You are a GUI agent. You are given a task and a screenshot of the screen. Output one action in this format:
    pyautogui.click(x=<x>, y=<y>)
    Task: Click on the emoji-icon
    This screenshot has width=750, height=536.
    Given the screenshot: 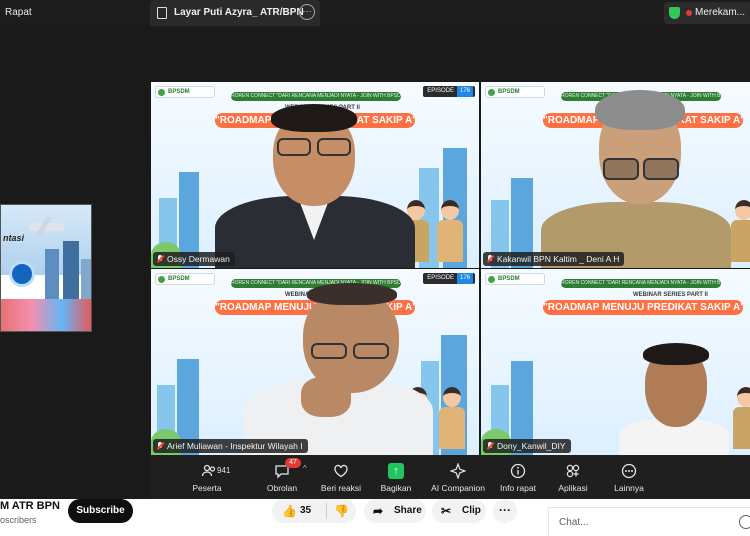 What is the action you would take?
    pyautogui.click(x=744, y=522)
    